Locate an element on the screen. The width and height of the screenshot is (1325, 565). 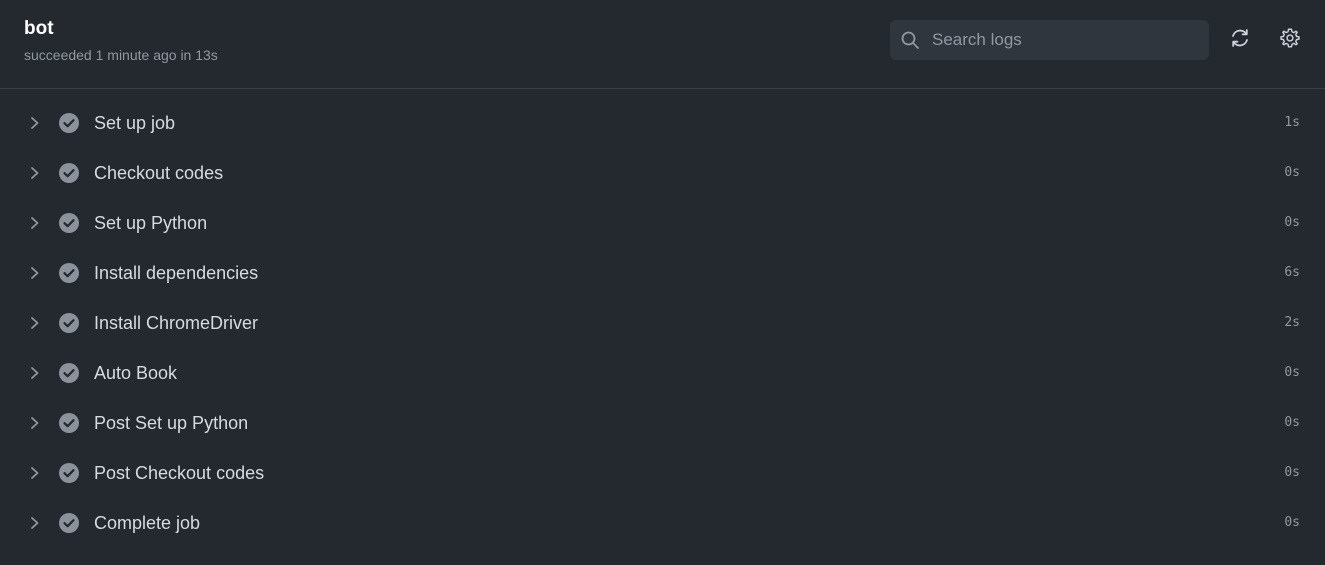
step-row: Install ChromeDriver 2s is located at coordinates (662, 323).